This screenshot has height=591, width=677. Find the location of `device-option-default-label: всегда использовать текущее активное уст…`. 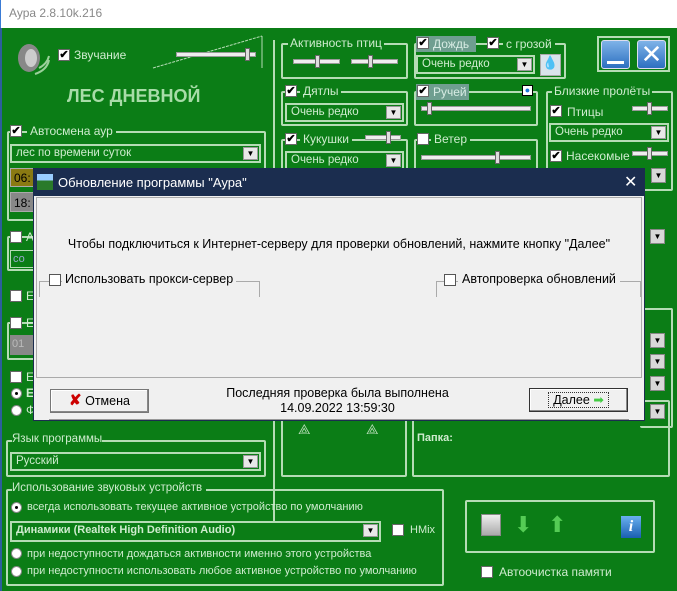

device-option-default-label: всегда использовать текущее активное уст… is located at coordinates (195, 507).